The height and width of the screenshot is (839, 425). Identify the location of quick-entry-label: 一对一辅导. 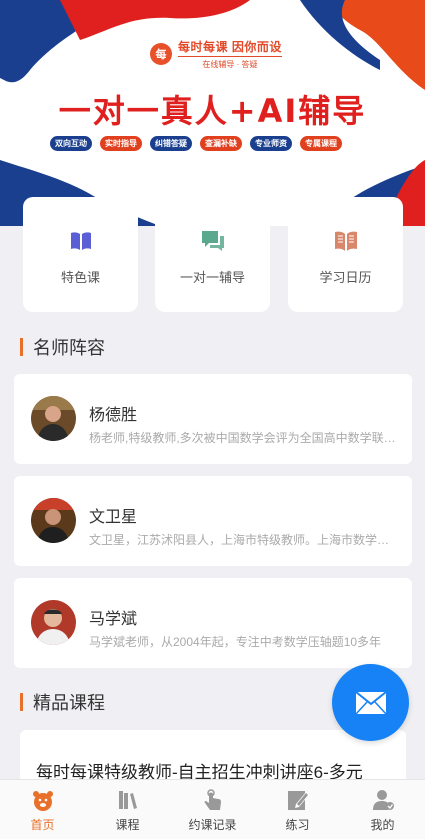
(212, 277).